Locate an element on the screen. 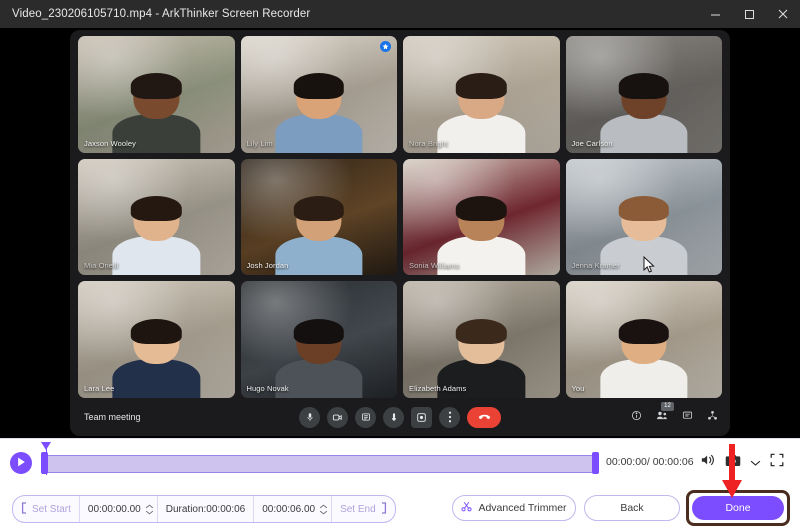 The image size is (800, 532). fullscreen-icon is located at coordinates (777, 462).